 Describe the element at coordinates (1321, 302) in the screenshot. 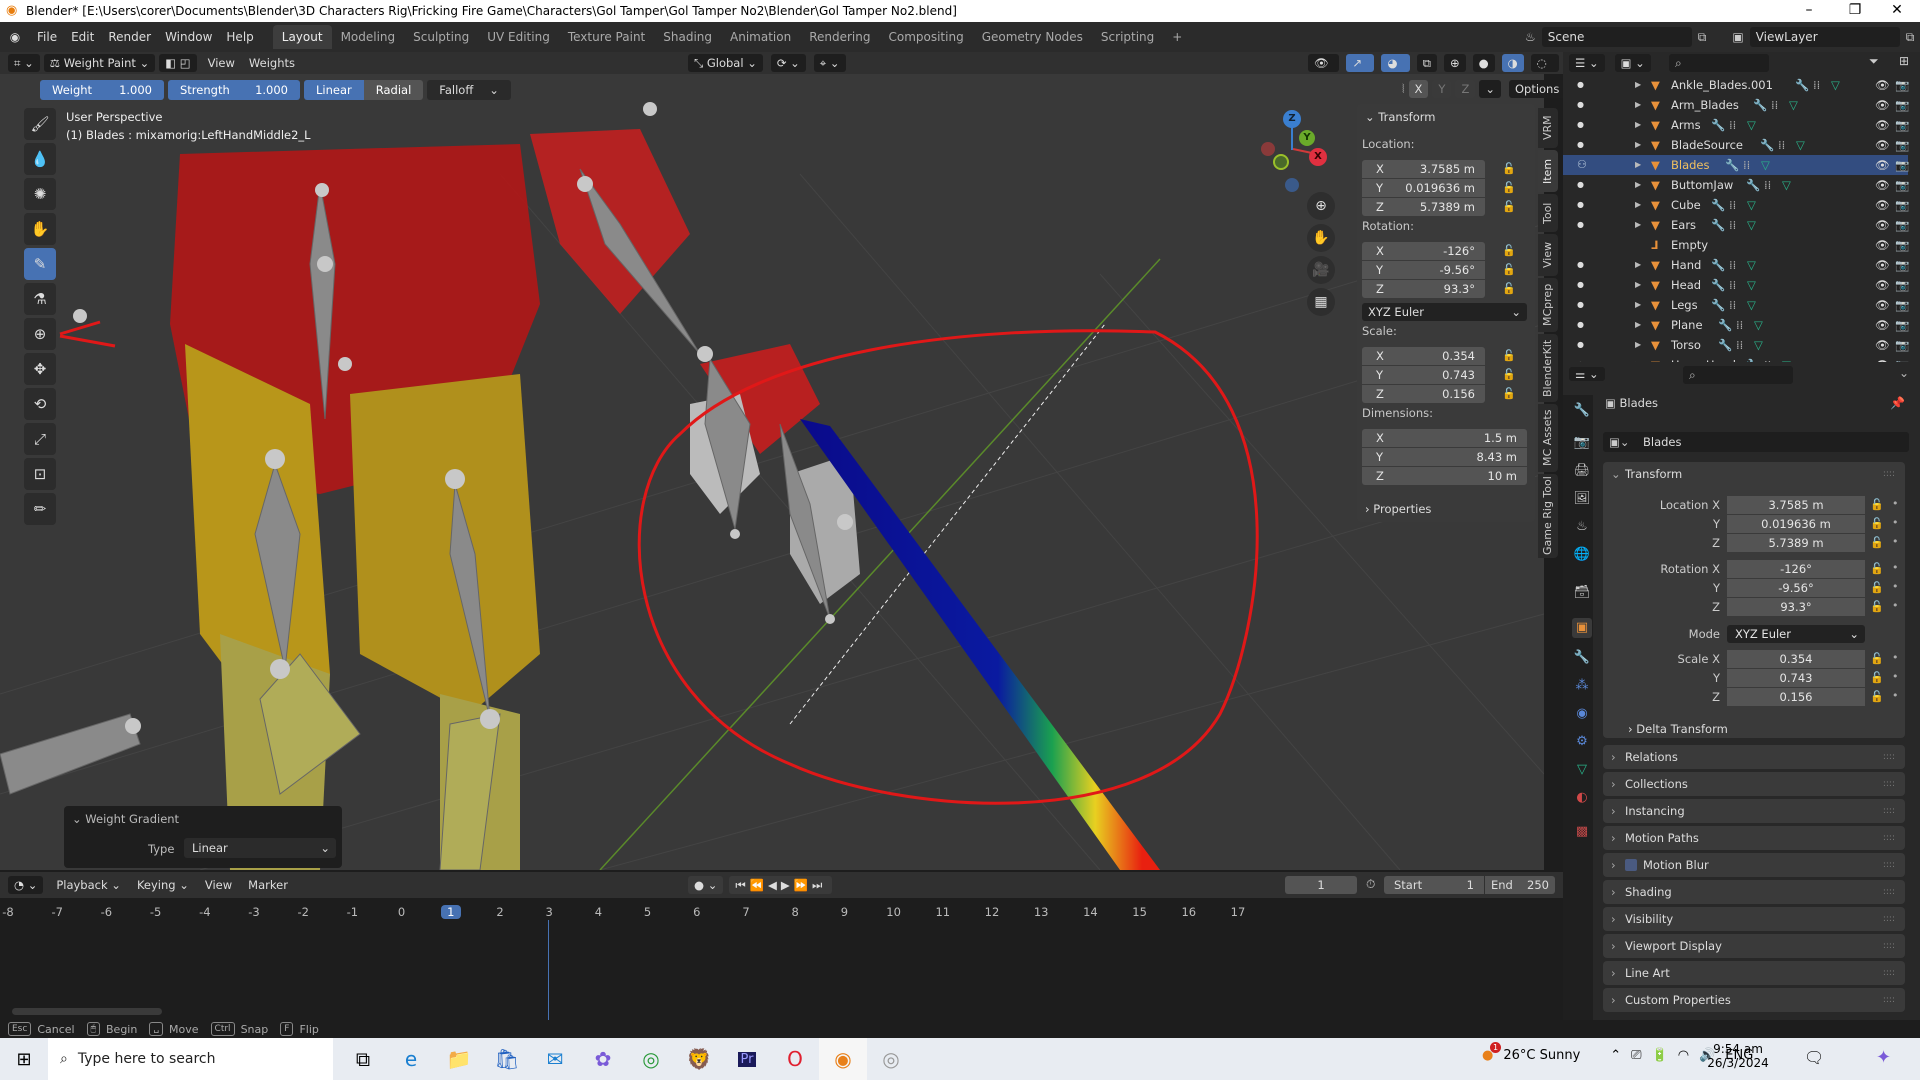

I see `ortho-toggle-icon: ▦` at that location.